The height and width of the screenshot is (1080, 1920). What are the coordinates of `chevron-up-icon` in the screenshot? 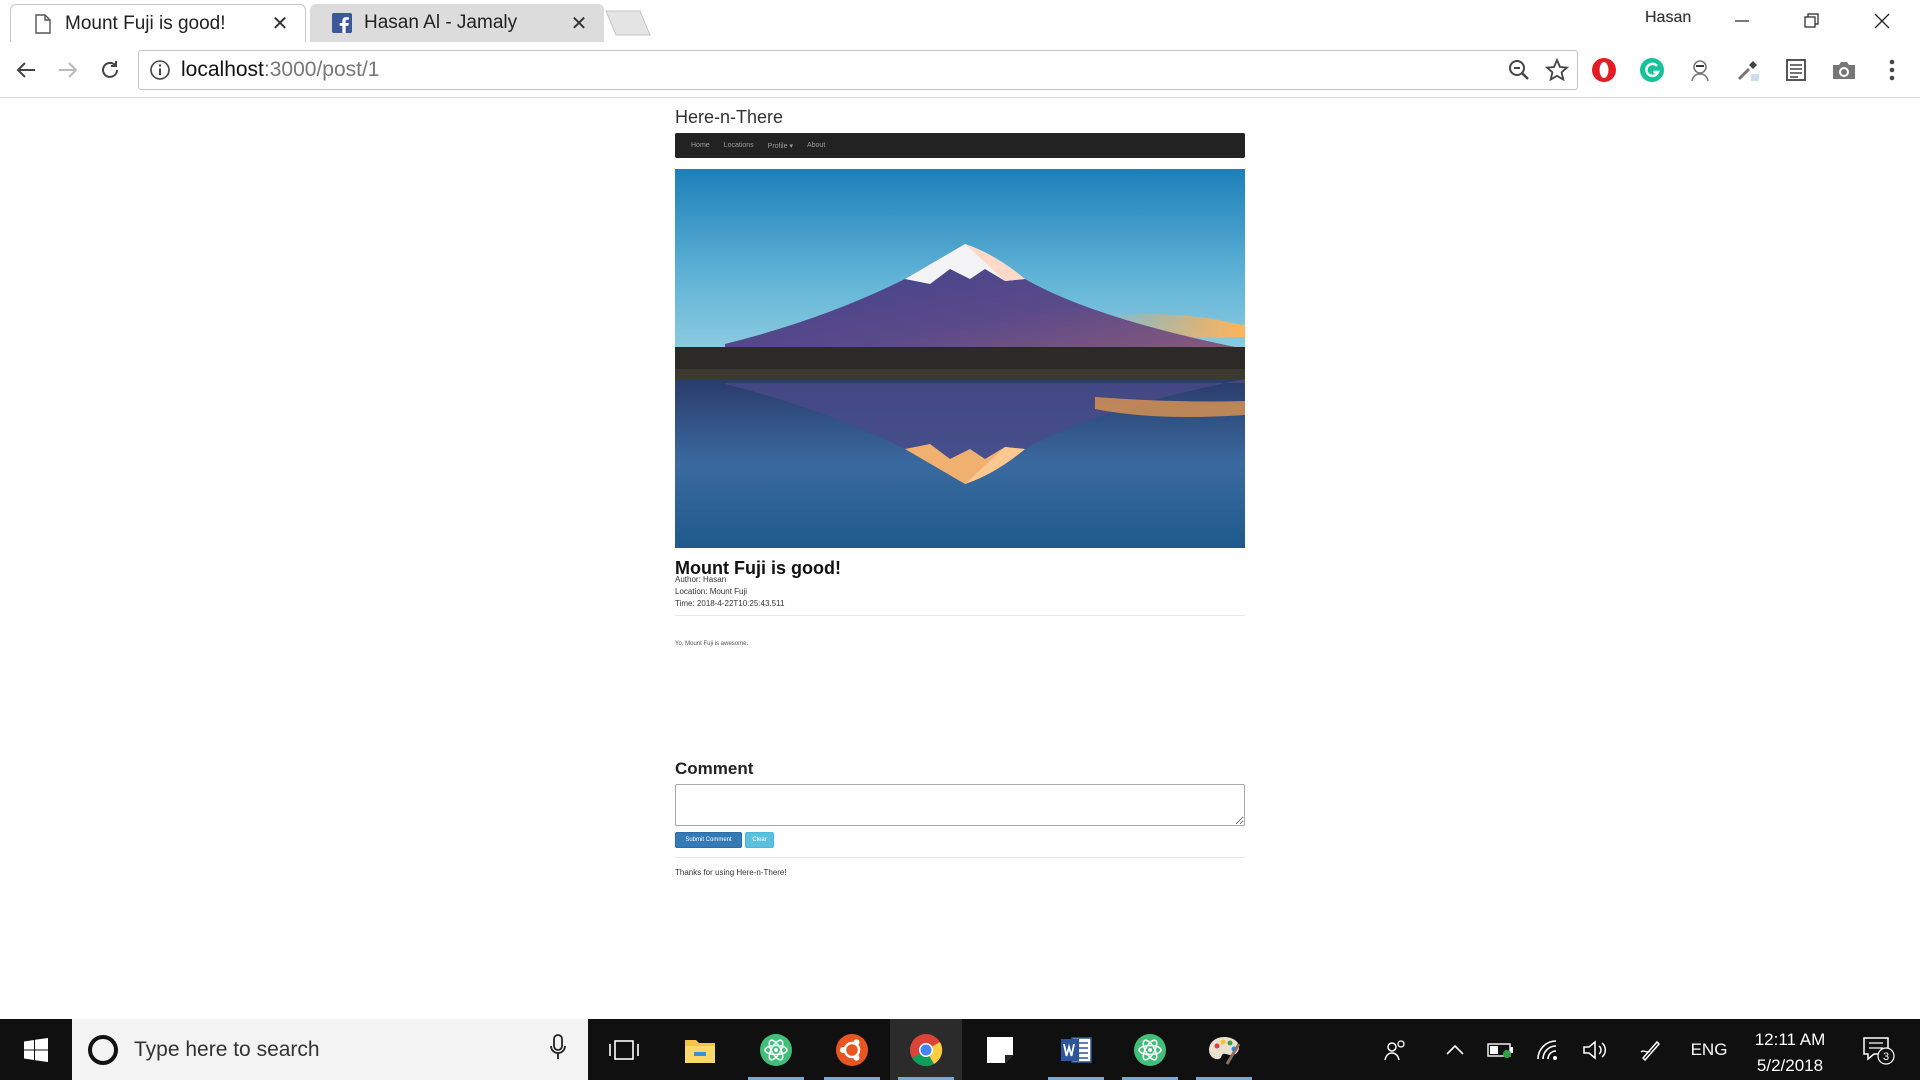 It's located at (1455, 1049).